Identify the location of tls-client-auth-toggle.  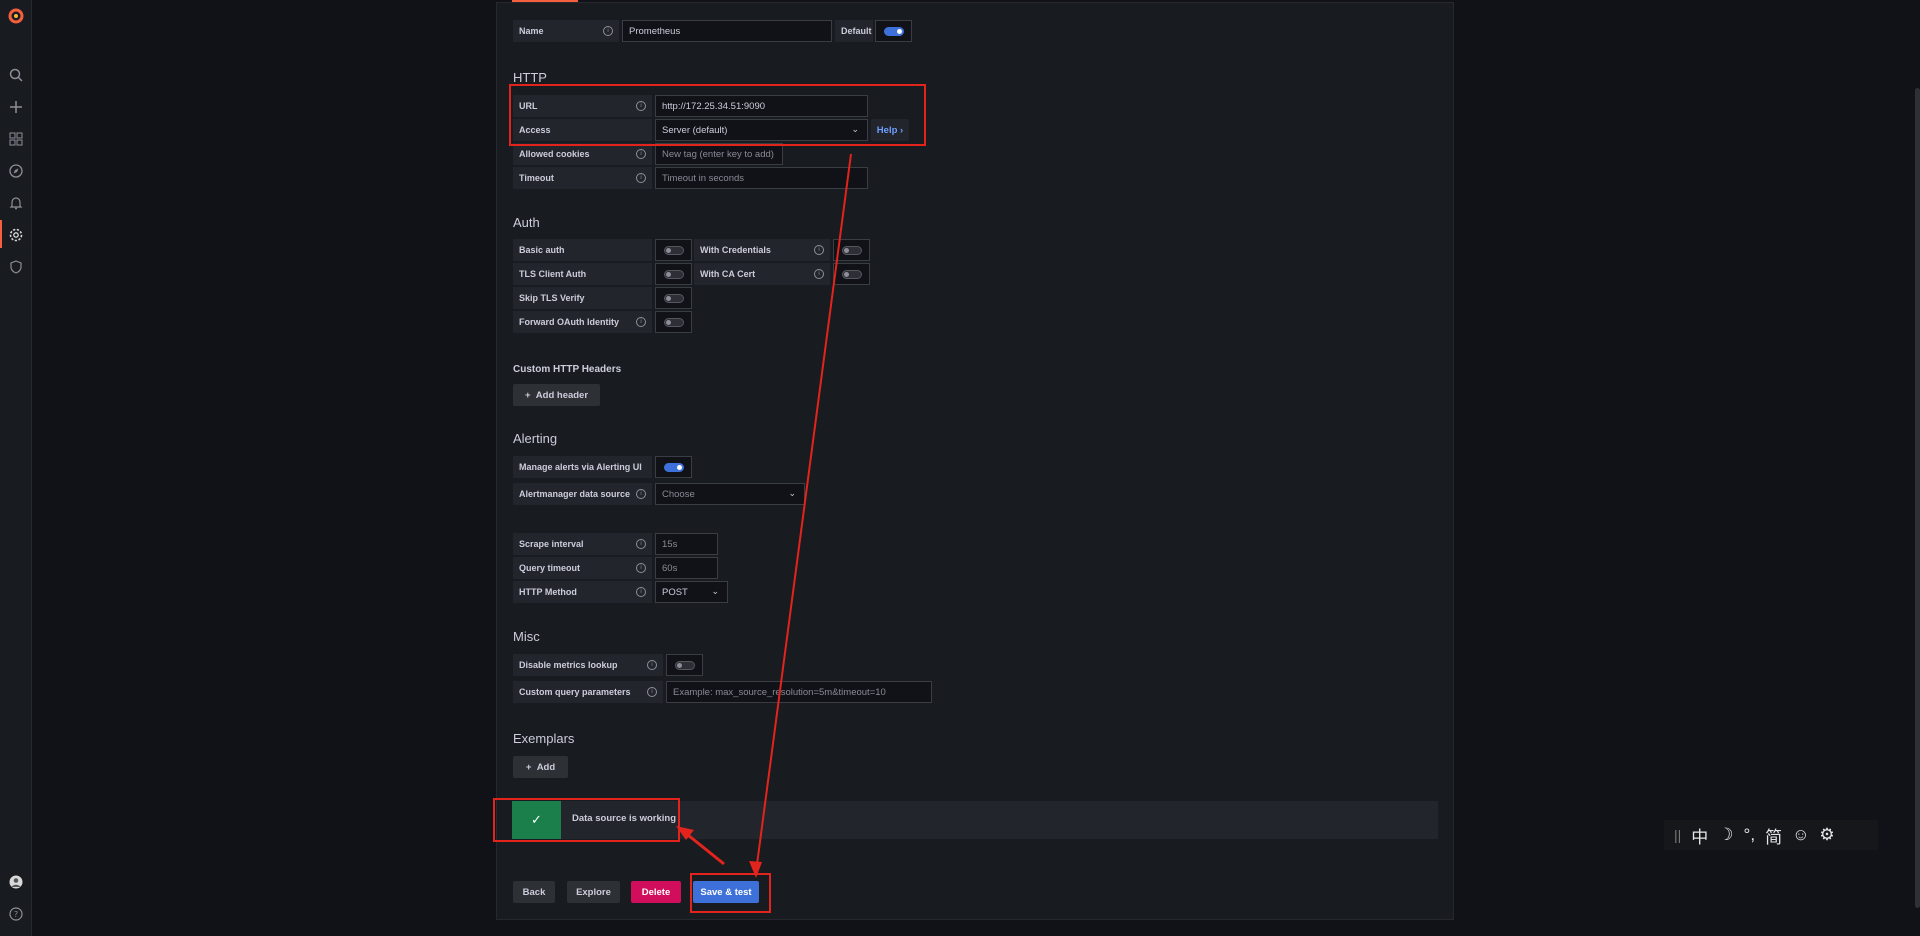
(673, 274).